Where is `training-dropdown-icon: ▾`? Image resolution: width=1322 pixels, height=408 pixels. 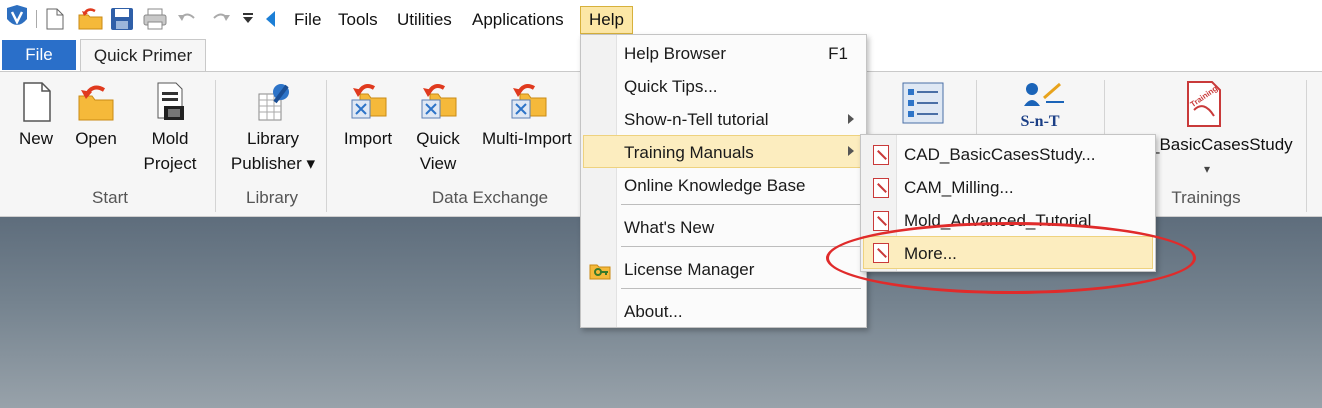
training-dropdown-icon: ▾ is located at coordinates (1207, 169).